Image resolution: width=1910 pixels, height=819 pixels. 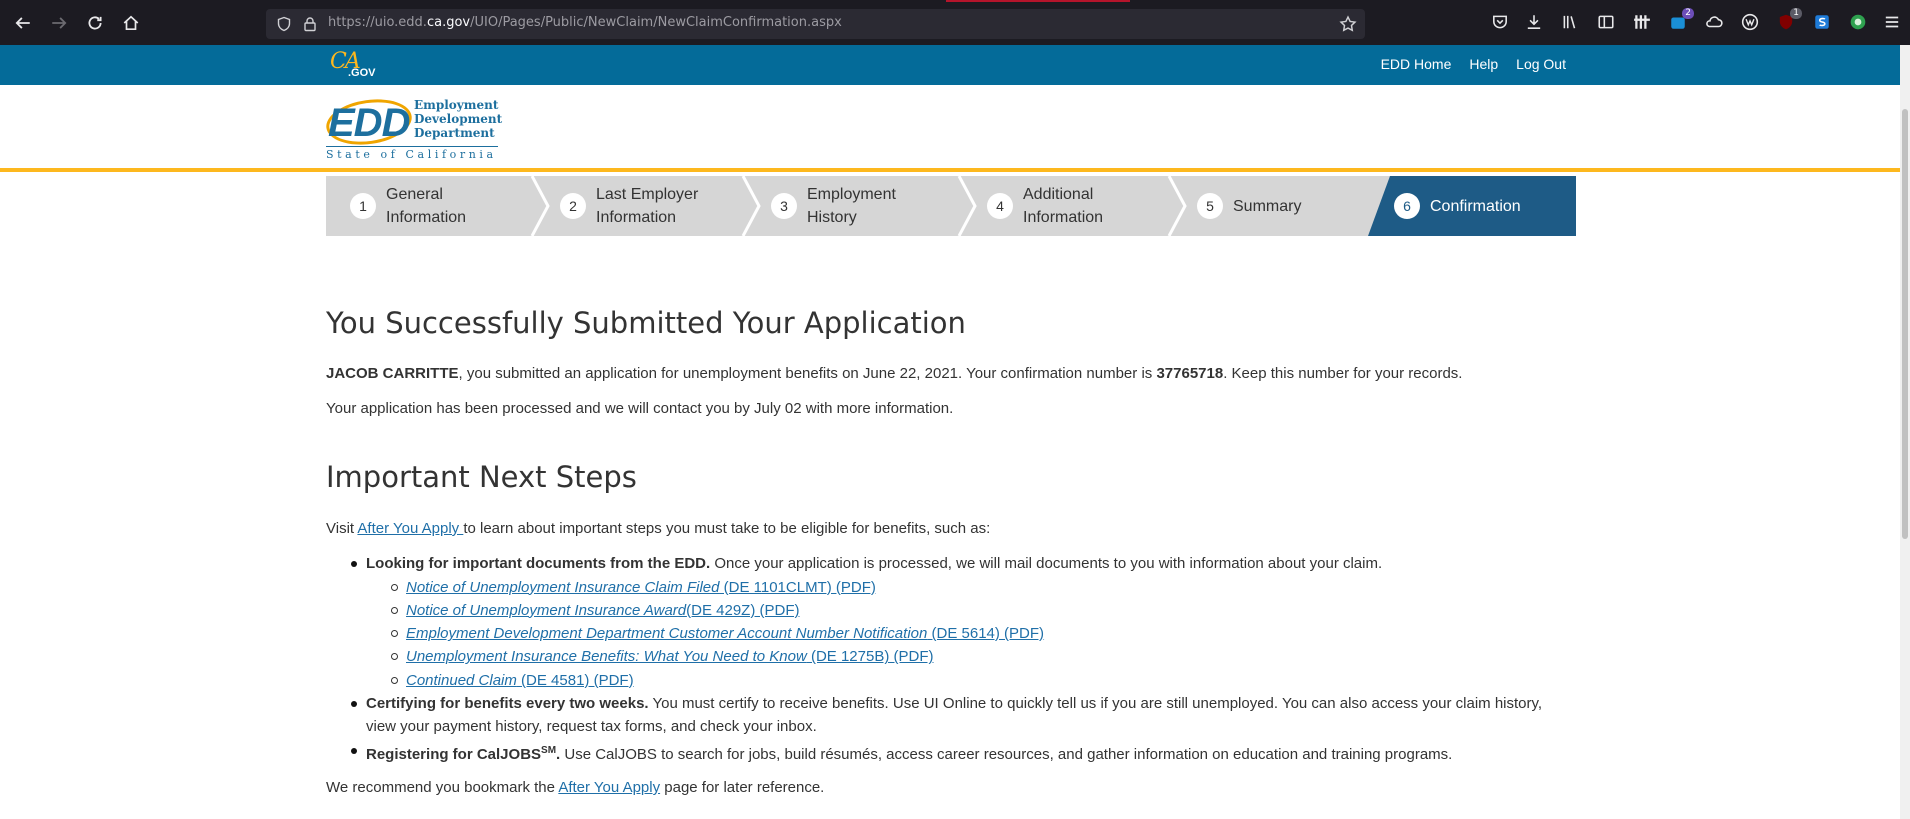 I want to click on step-additional-information: 4 Additional Information, so click(x=1045, y=206).